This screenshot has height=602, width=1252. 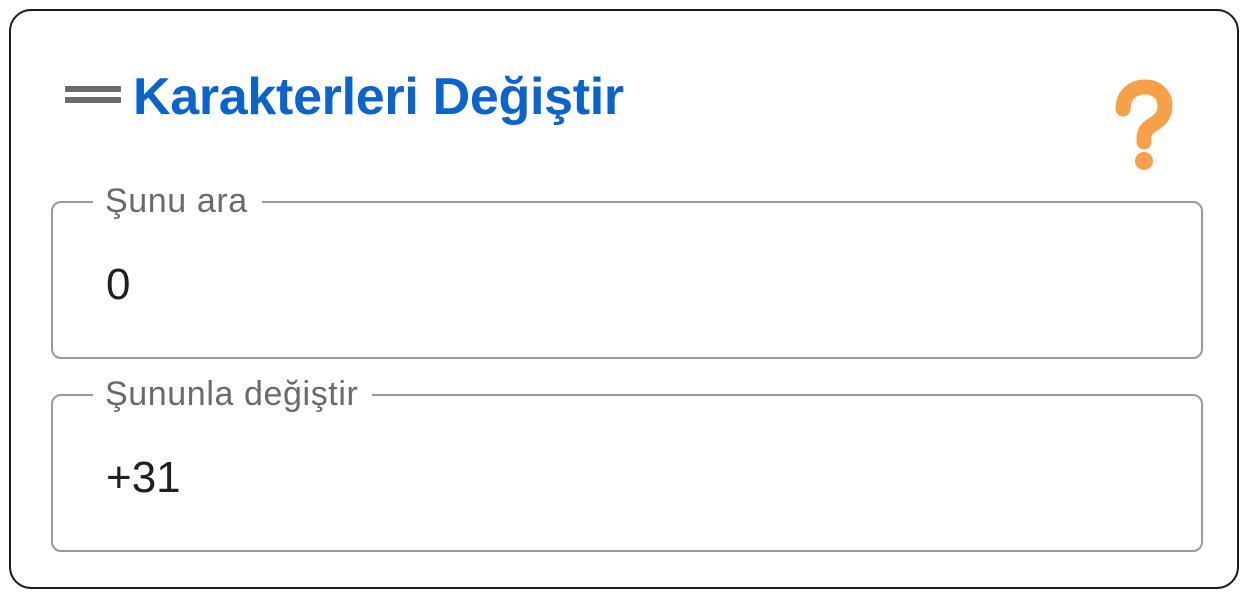 What do you see at coordinates (143, 478) in the screenshot?
I see `replace-with-value: +31` at bounding box center [143, 478].